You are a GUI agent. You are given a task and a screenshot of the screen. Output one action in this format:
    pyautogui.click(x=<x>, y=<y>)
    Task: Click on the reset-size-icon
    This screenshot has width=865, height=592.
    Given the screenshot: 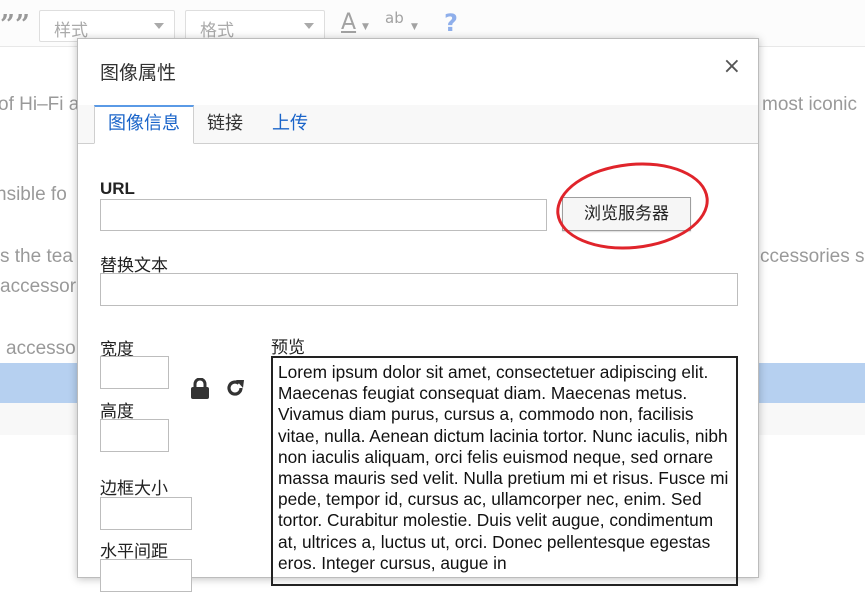 What is the action you would take?
    pyautogui.click(x=235, y=388)
    